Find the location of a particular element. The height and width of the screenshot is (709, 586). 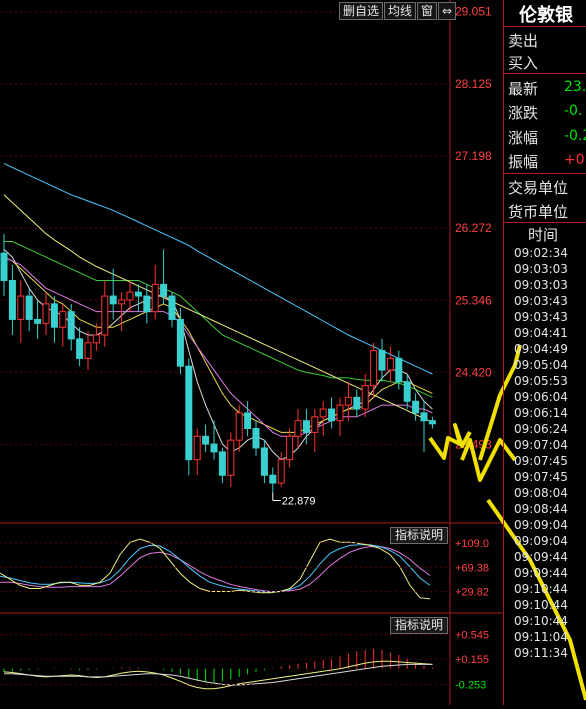

tick-time: 09:08:44 is located at coordinates (541, 509).